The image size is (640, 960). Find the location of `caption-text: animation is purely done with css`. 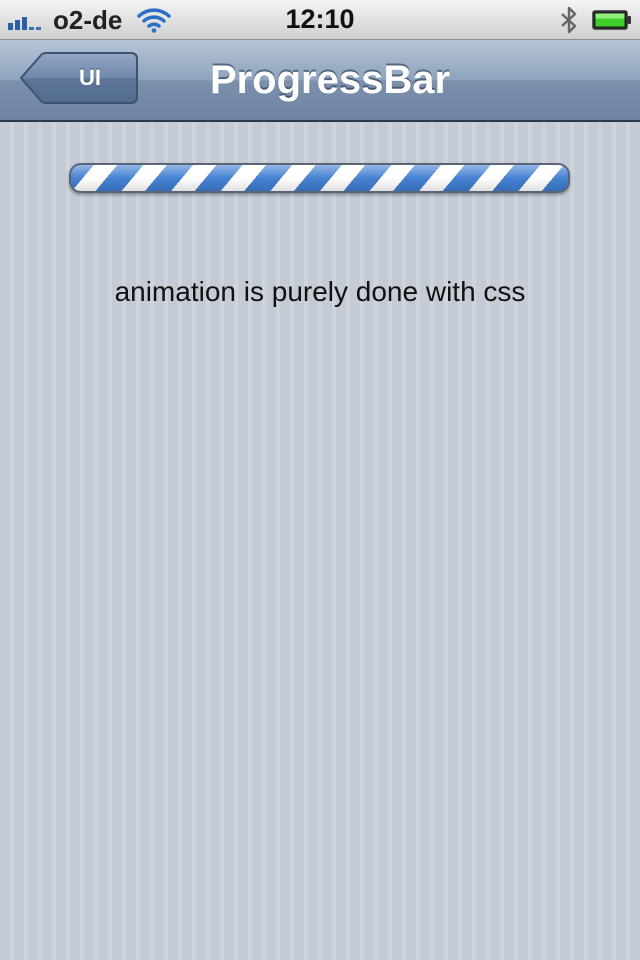

caption-text: animation is purely done with css is located at coordinates (320, 291).